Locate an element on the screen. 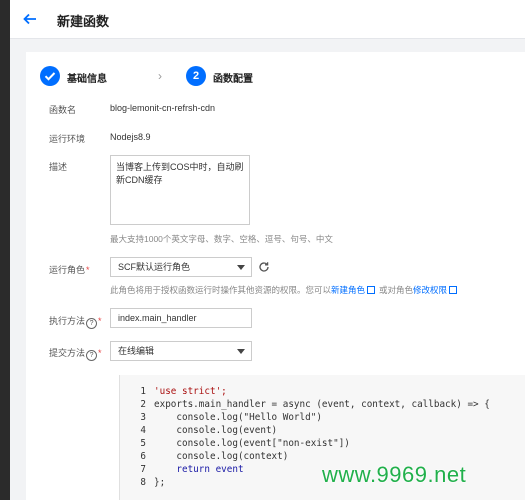 This screenshot has width=525, height=500. handler-label-text: 执行方法 is located at coordinates (67, 321).